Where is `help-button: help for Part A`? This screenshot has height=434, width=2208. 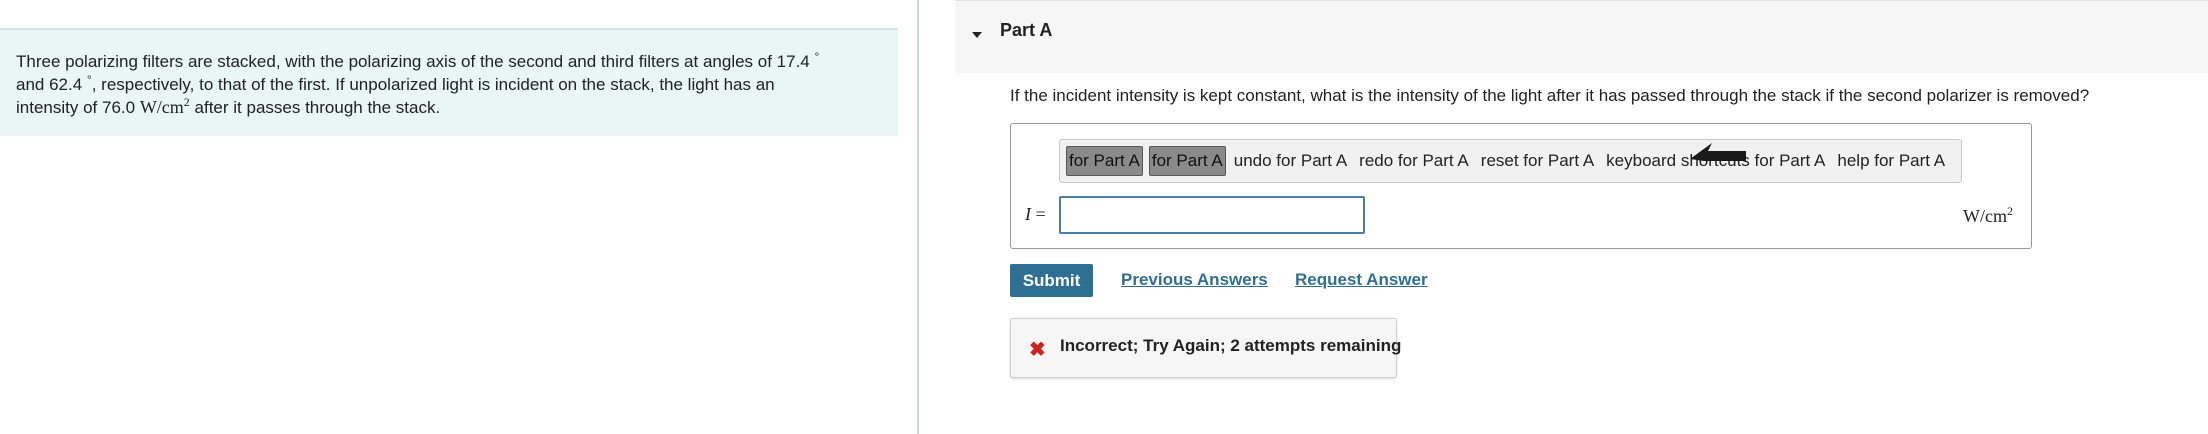
help-button: help for Part A is located at coordinates (1891, 161).